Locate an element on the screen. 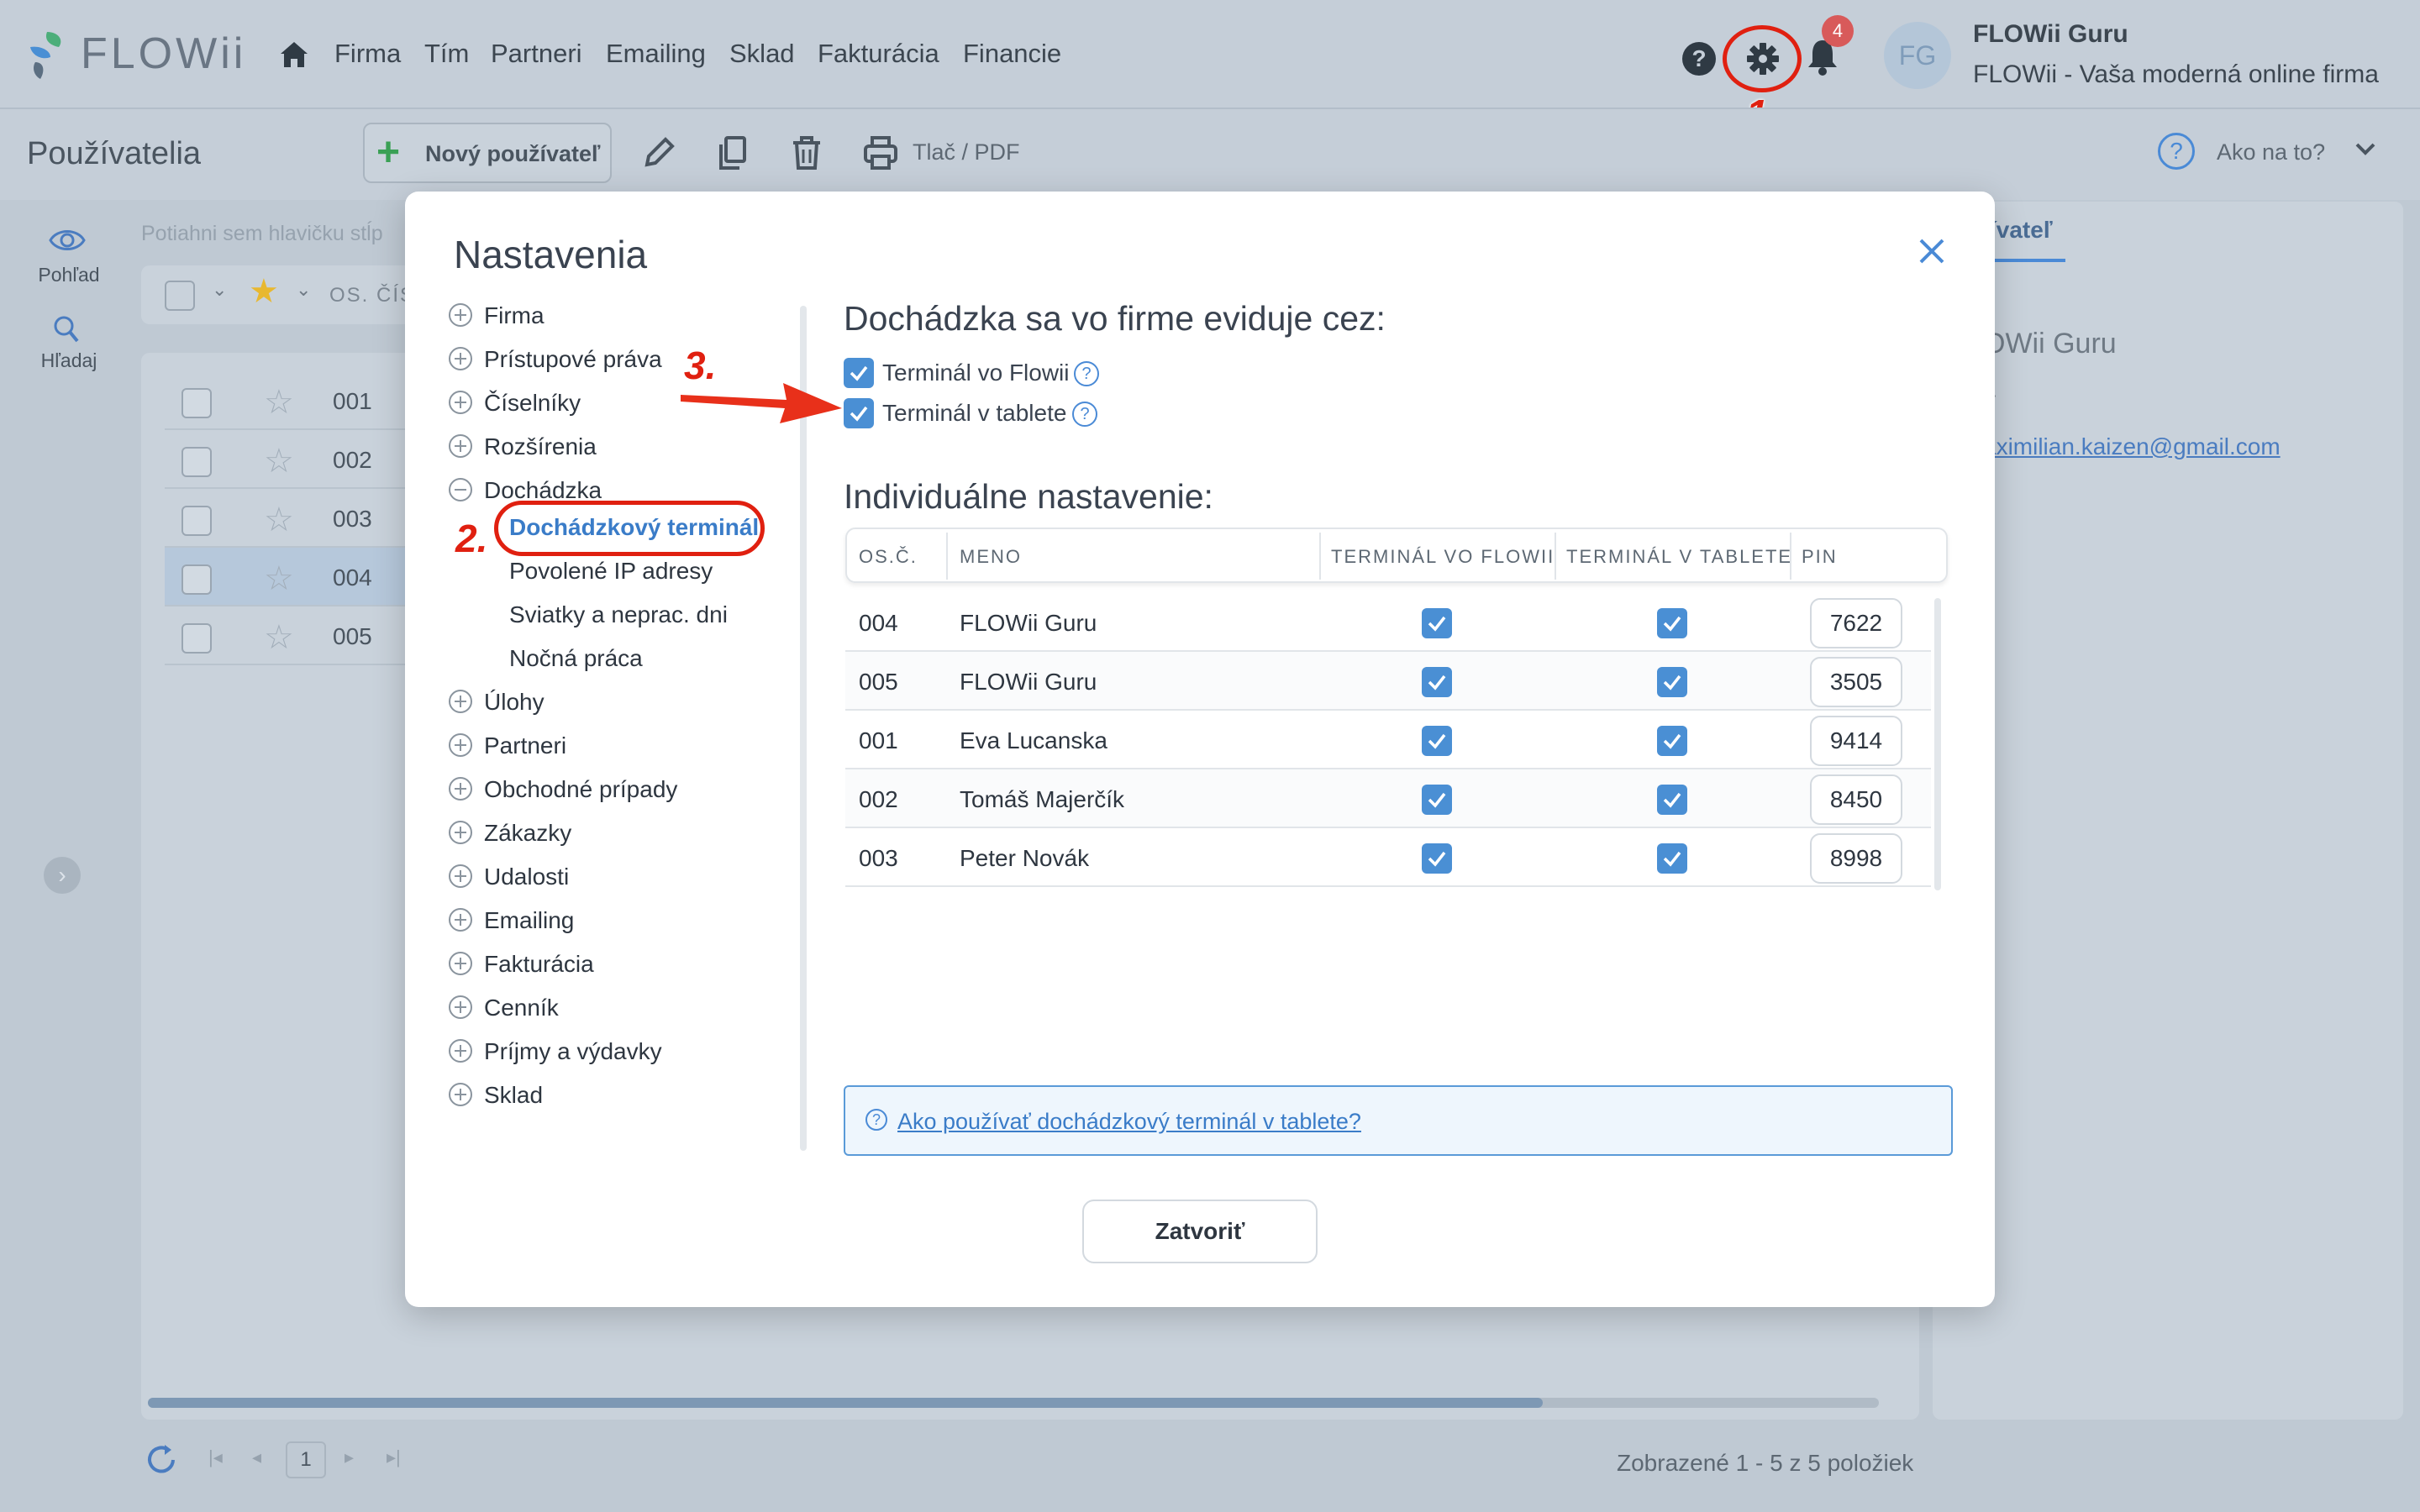 This screenshot has height=1512, width=2420. tab-underline is located at coordinates (2028, 260).